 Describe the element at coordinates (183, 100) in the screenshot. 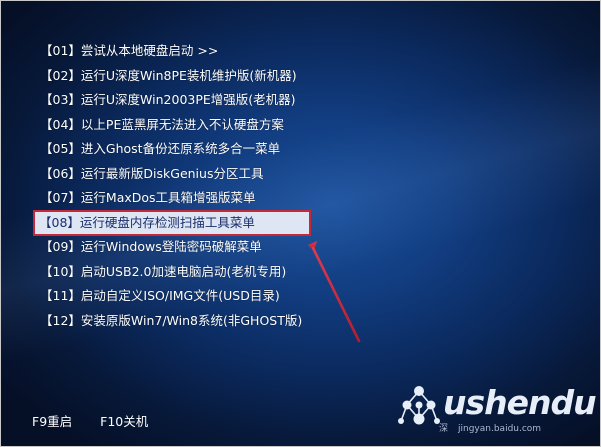

I see `menu-item-03: 【03】运行U深度Win2003PE增强版(老机器)` at that location.